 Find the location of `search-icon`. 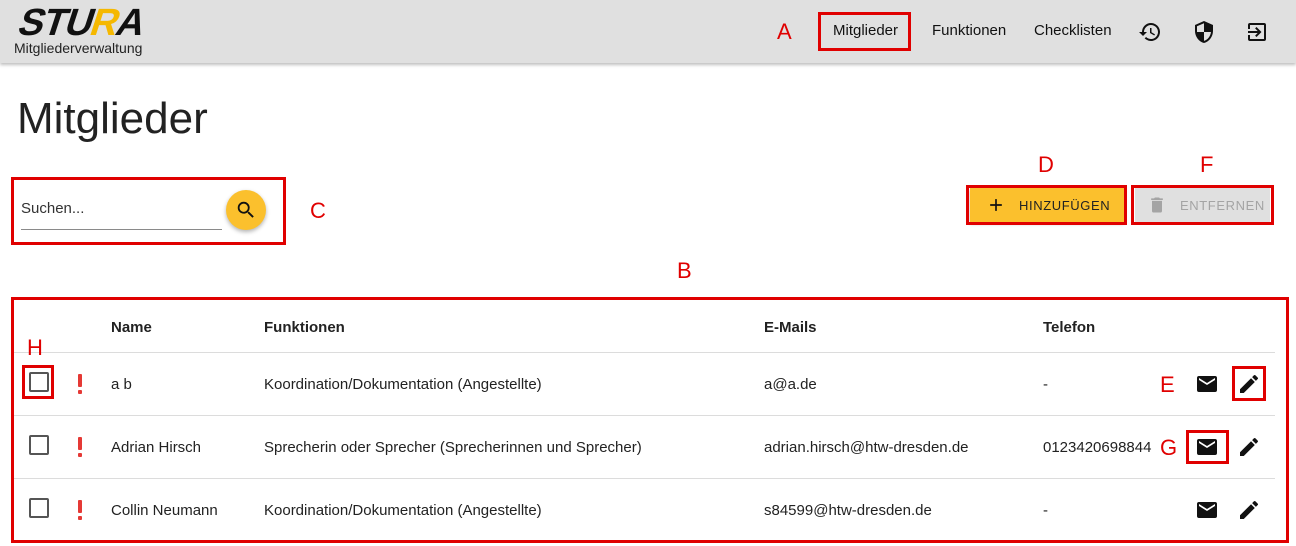

search-icon is located at coordinates (245, 209).